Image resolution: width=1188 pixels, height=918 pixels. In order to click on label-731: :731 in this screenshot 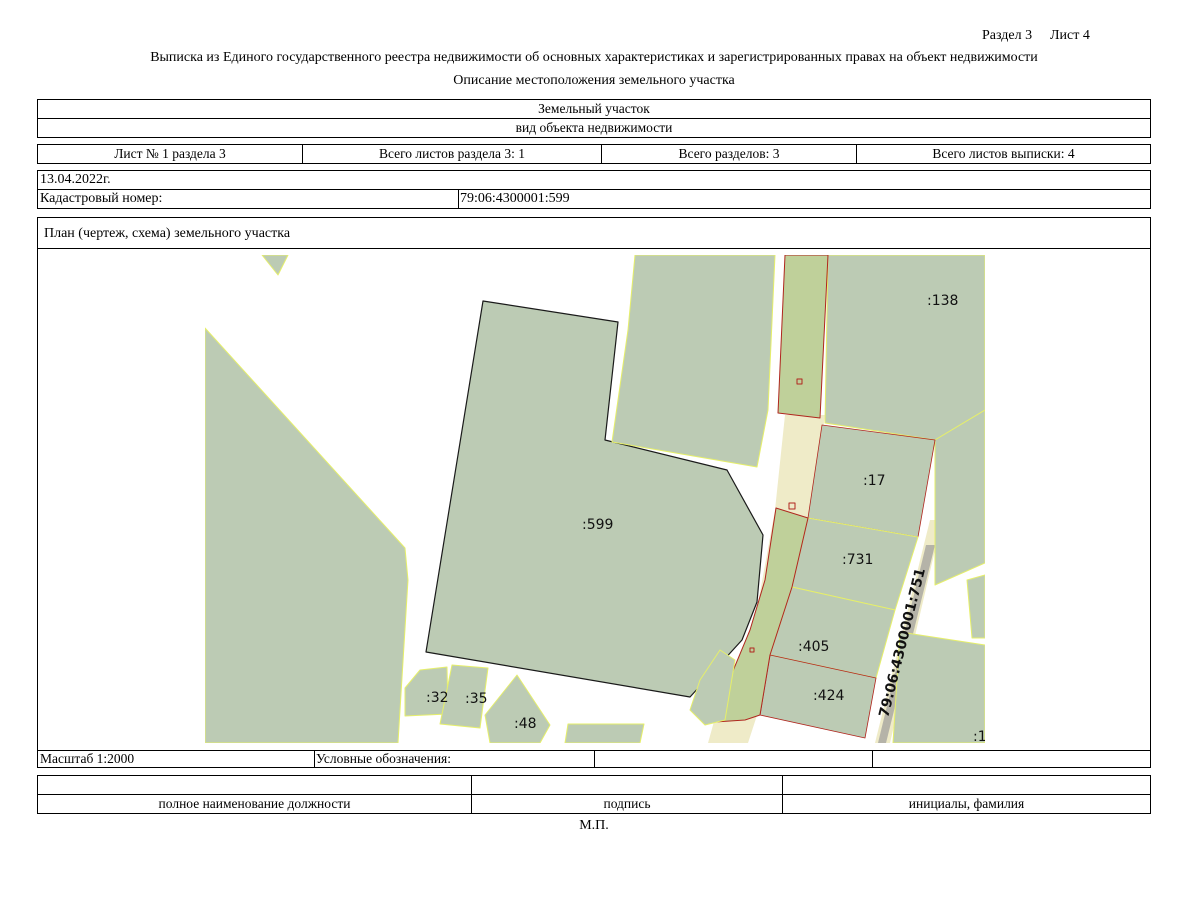, I will do `click(857, 560)`.